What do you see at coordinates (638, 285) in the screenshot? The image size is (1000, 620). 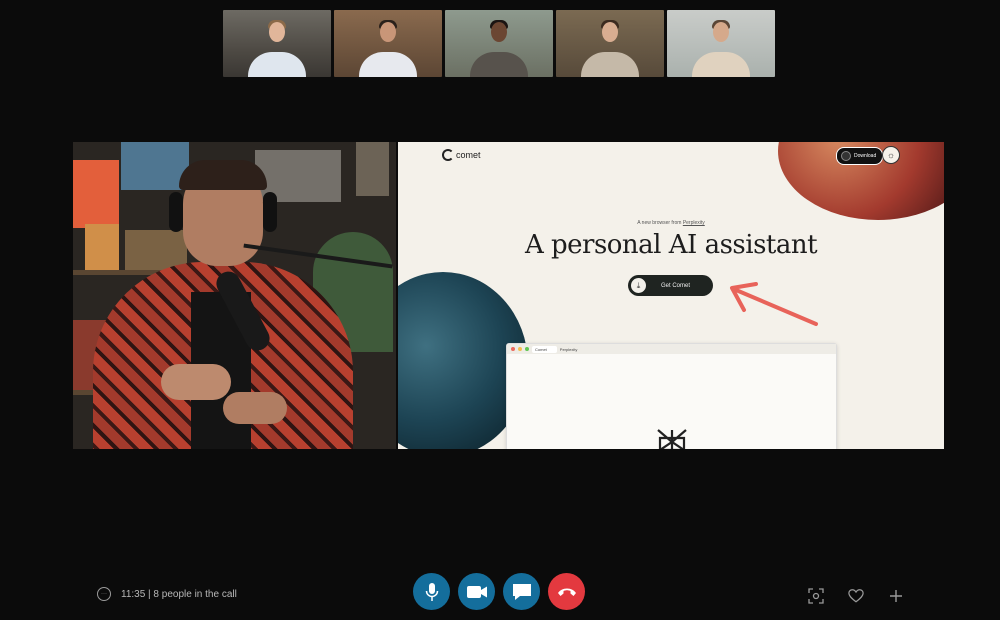 I see `download-arrow-icon: ⤓` at bounding box center [638, 285].